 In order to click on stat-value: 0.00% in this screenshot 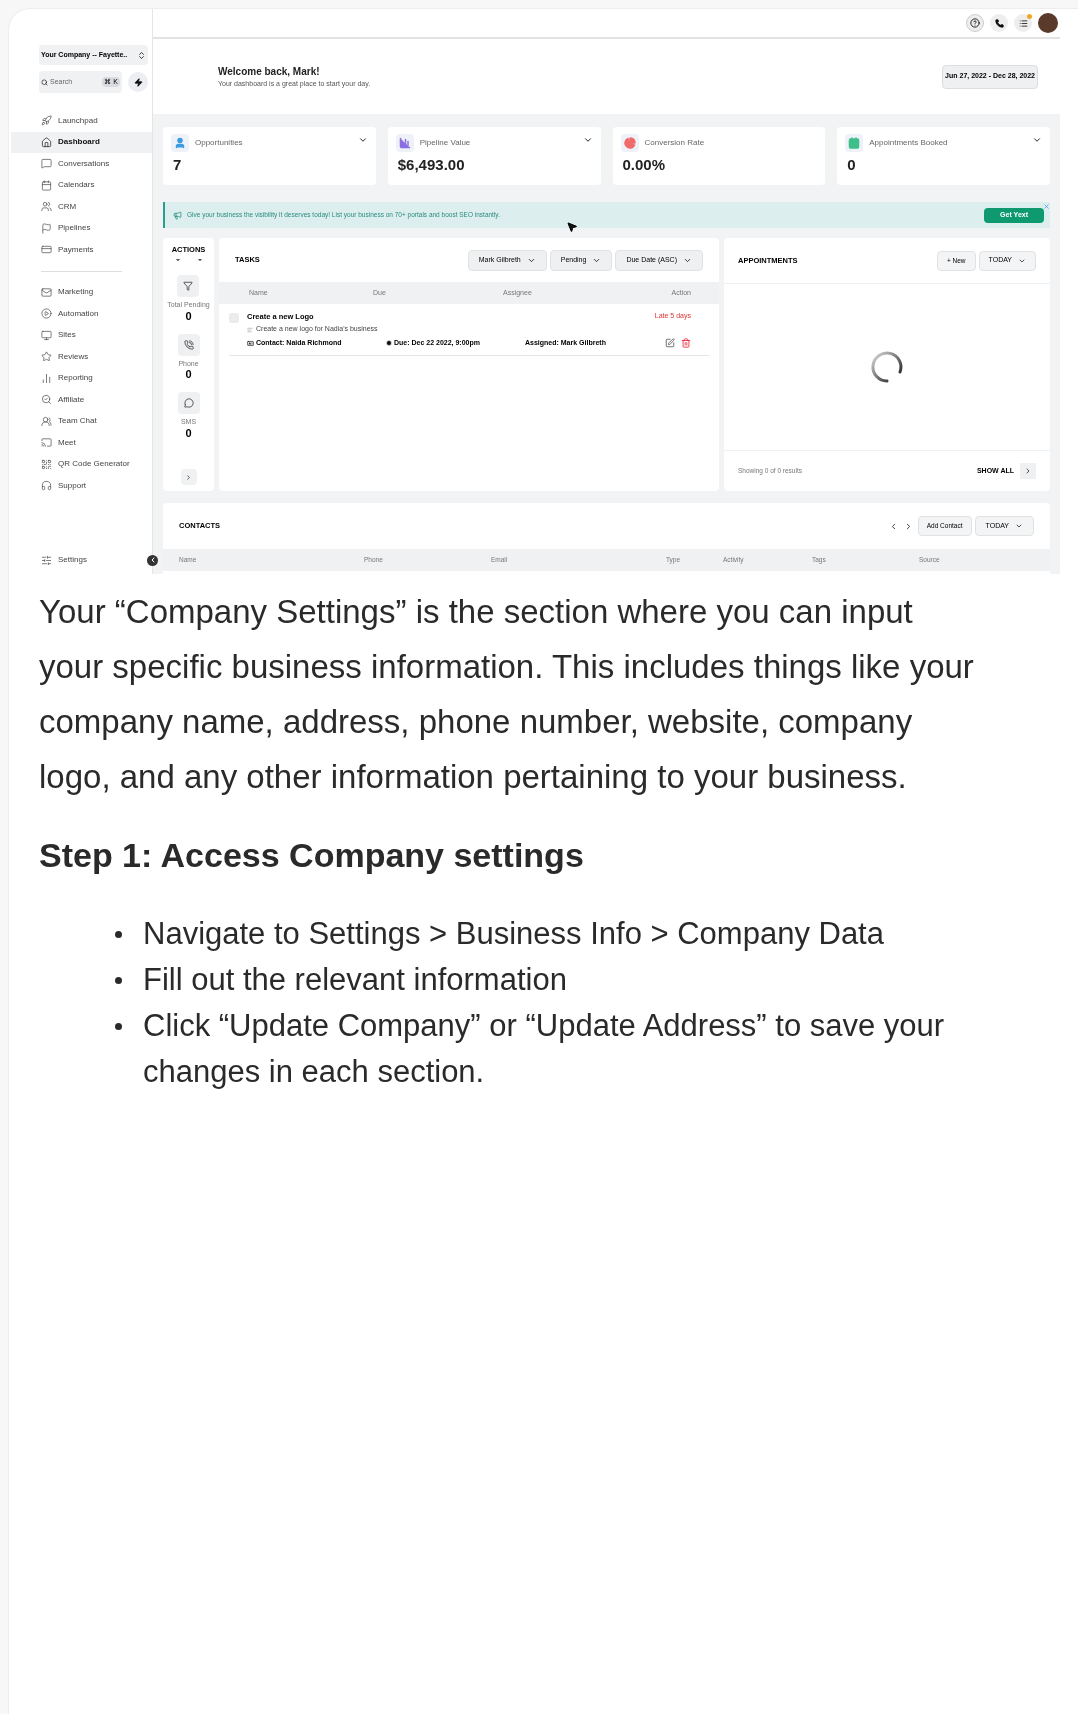, I will do `click(644, 165)`.